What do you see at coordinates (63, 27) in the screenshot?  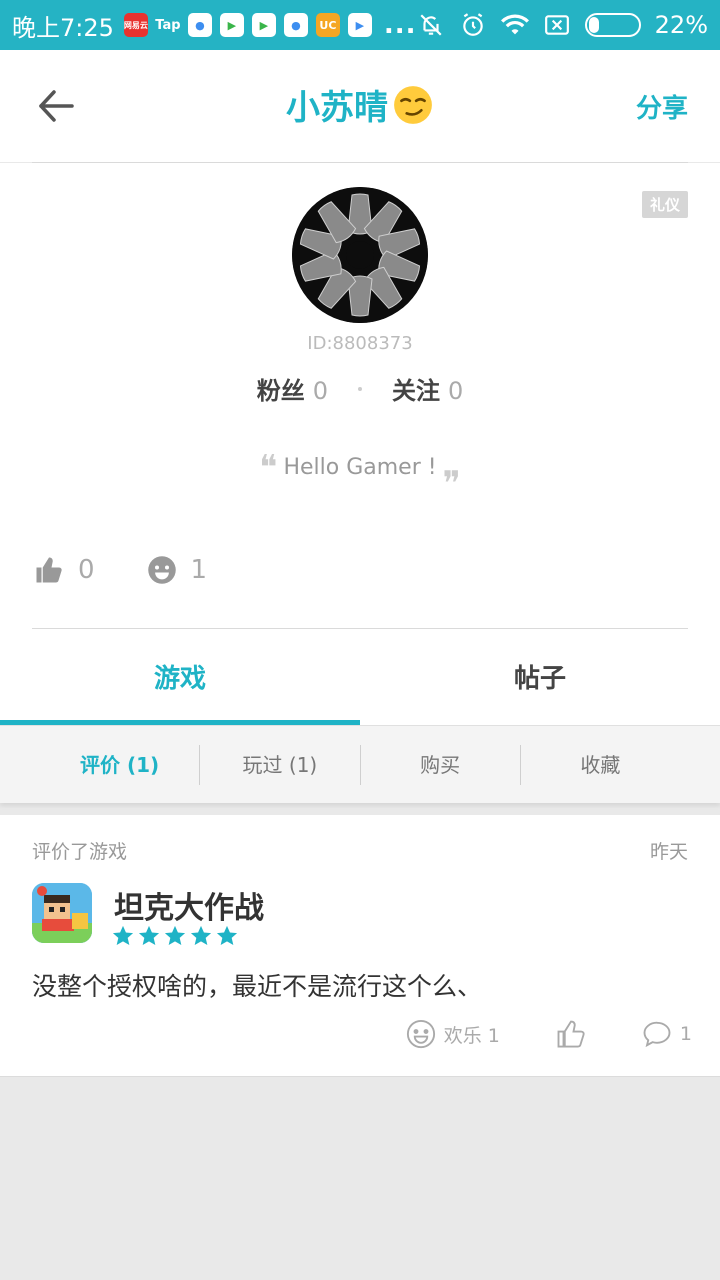 I see `status-time: 晚上7:25` at bounding box center [63, 27].